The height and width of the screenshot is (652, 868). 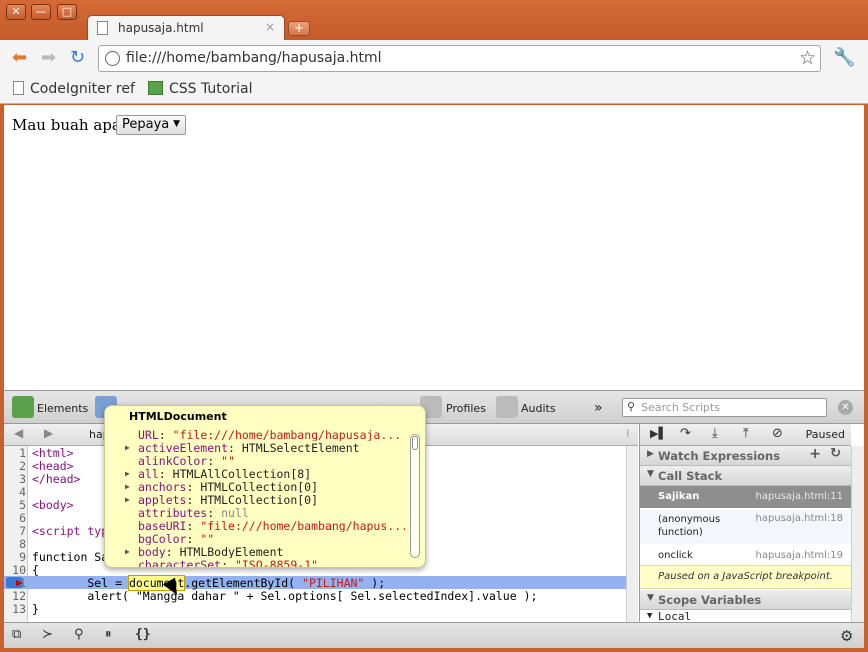 I want to click on property-row: characterSet: "ISO-8859-1", so click(x=265, y=563).